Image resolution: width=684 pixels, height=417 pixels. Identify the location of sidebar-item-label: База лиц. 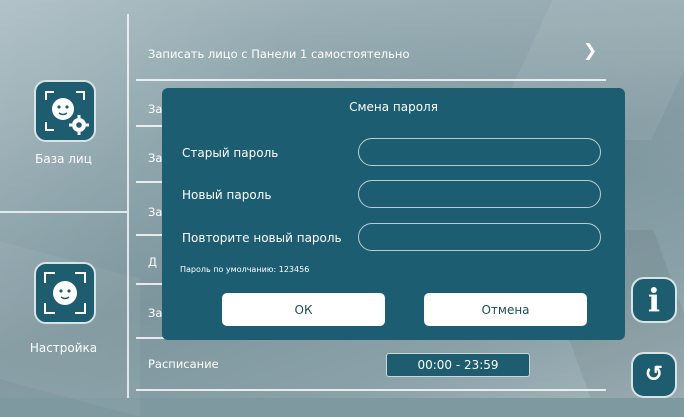
(63, 159).